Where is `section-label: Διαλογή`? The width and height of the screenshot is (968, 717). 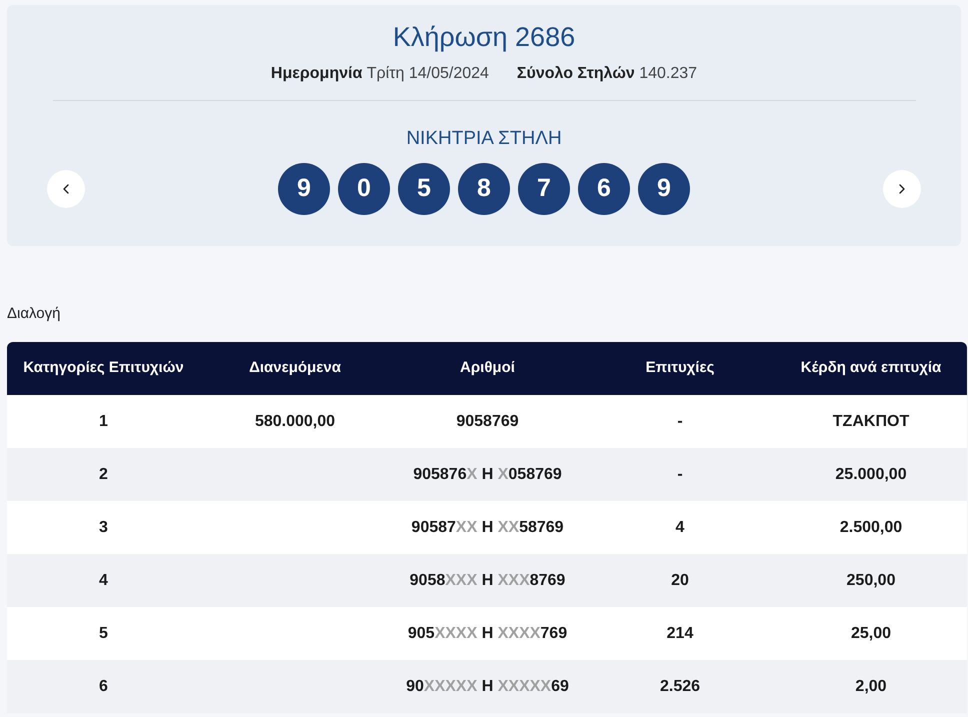 section-label: Διαλογή is located at coordinates (33, 314).